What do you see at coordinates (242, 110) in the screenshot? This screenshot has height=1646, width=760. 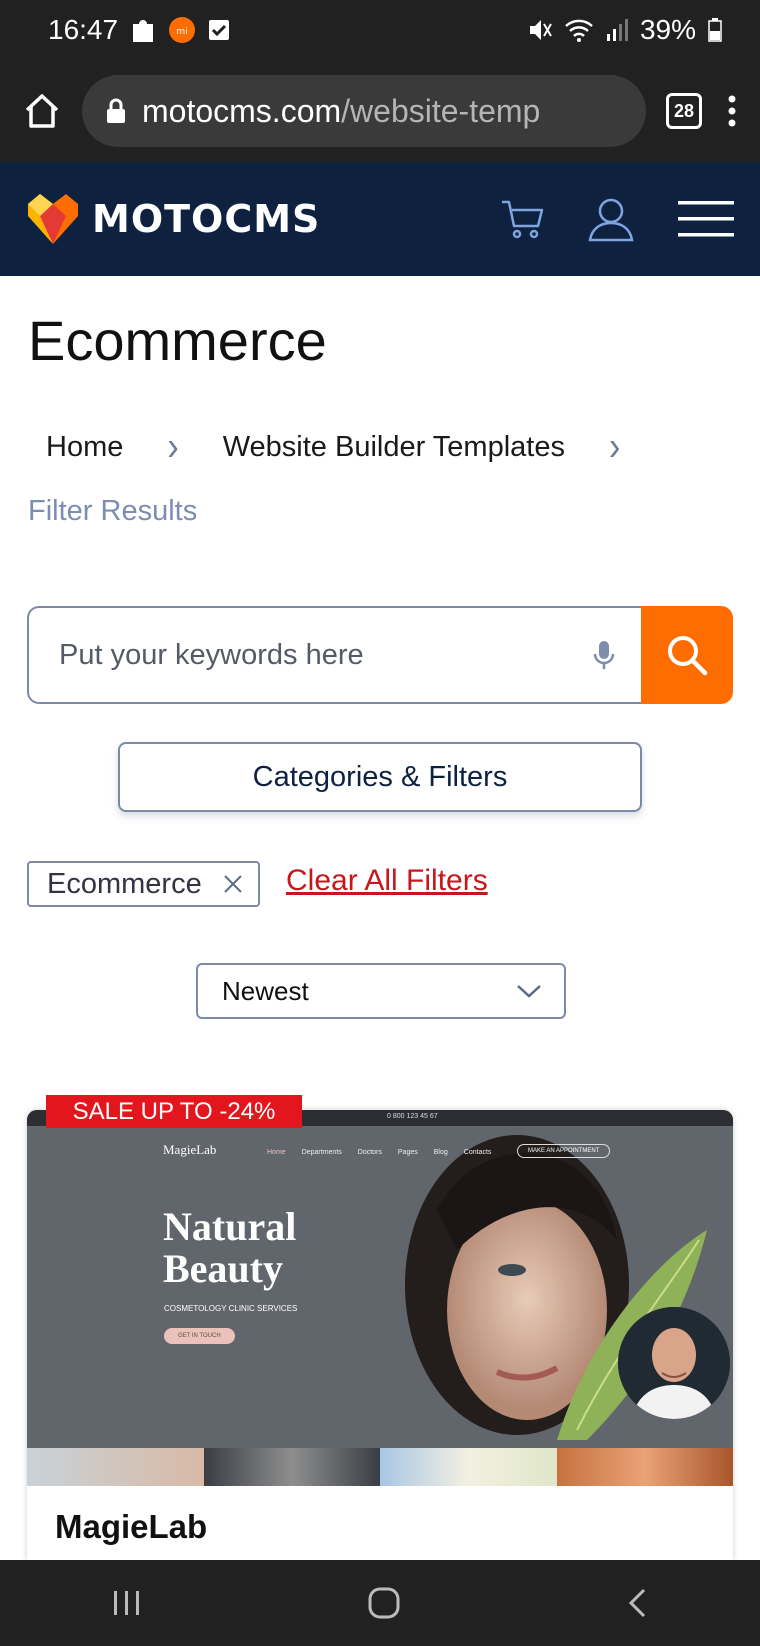 I see `url-host: motocms.com` at bounding box center [242, 110].